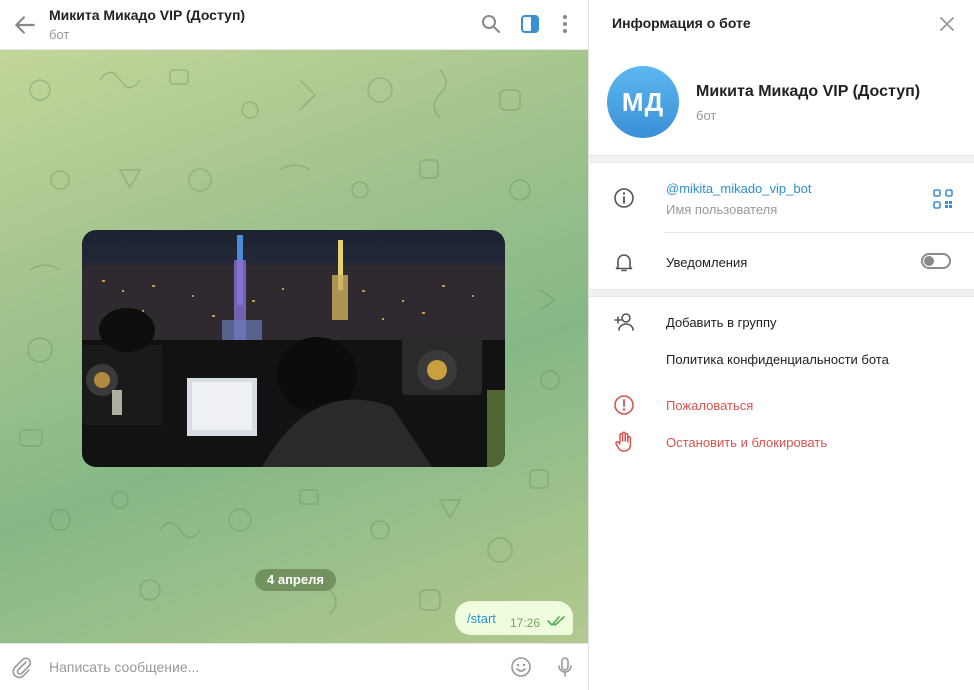  I want to click on chat-subtitle: бот, so click(59, 34).